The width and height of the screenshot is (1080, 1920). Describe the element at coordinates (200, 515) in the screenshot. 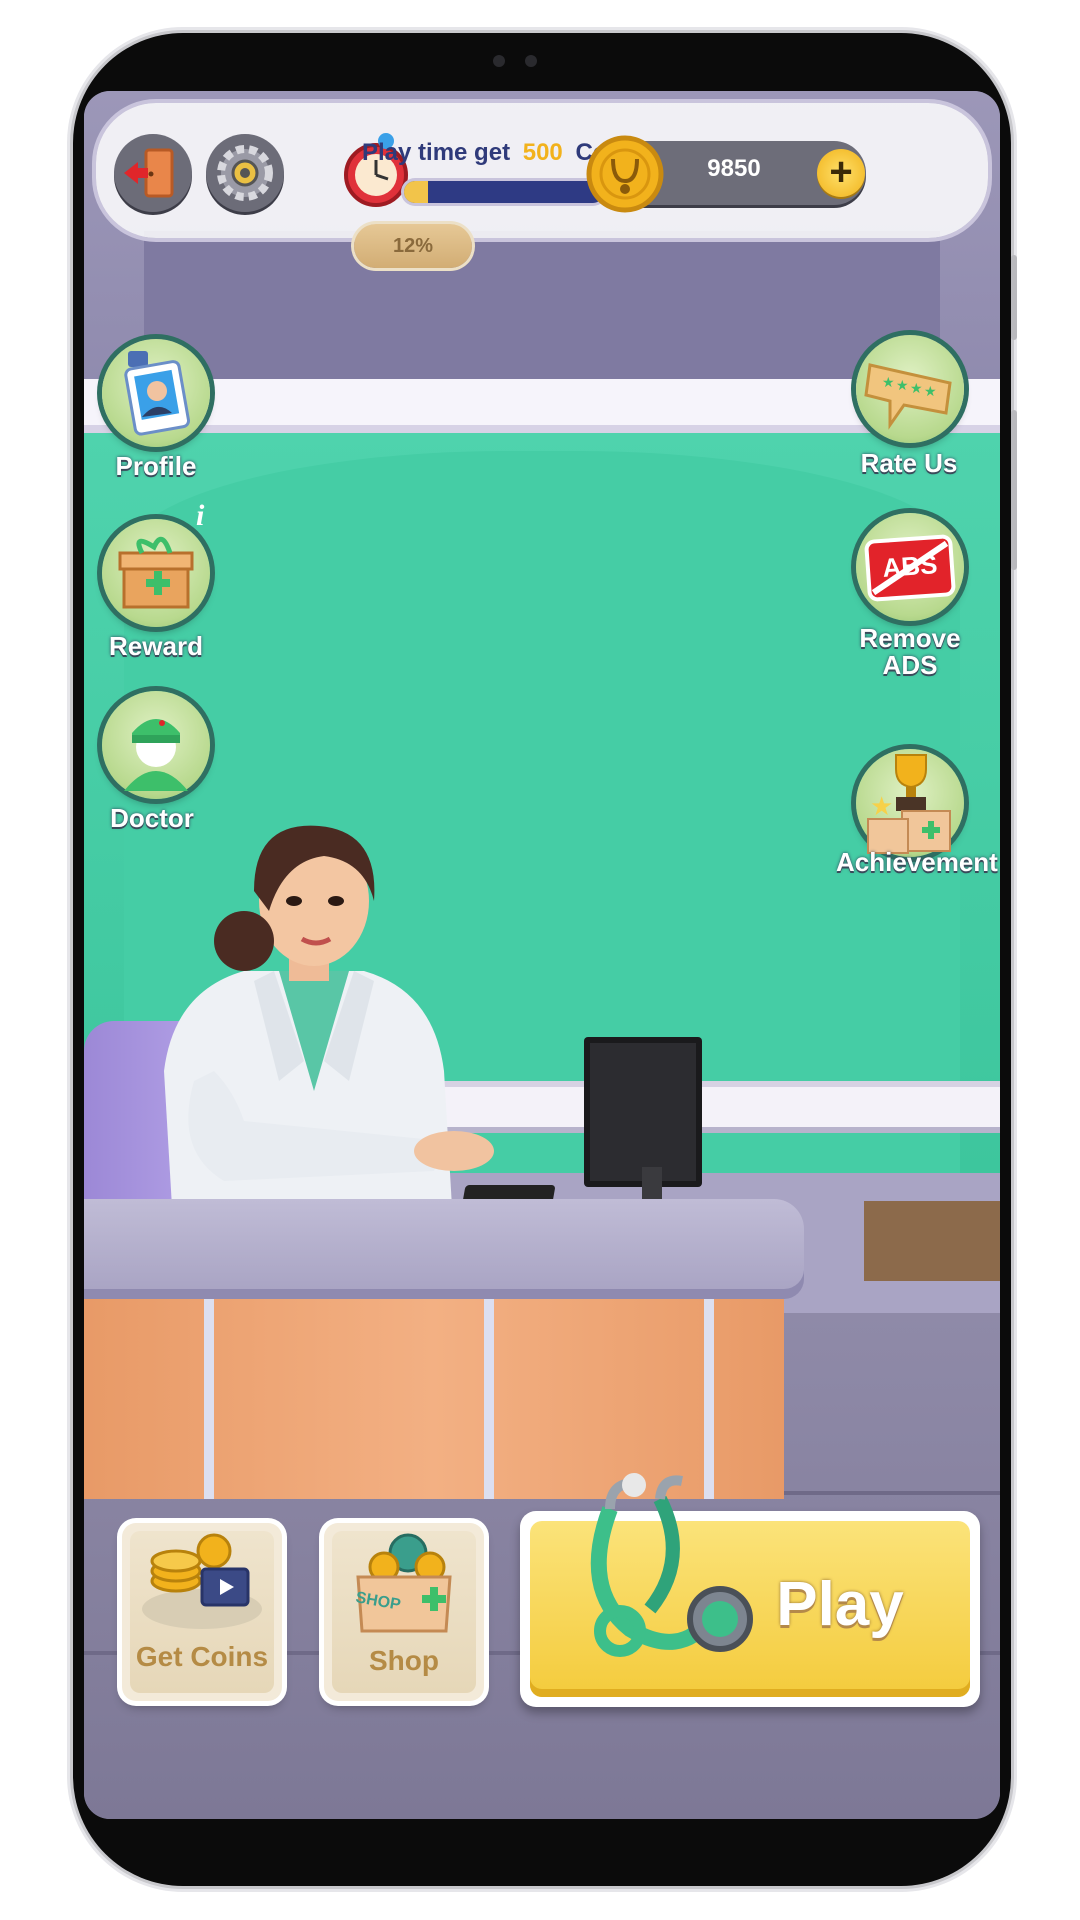

I see `reward-info-badge: i` at that location.